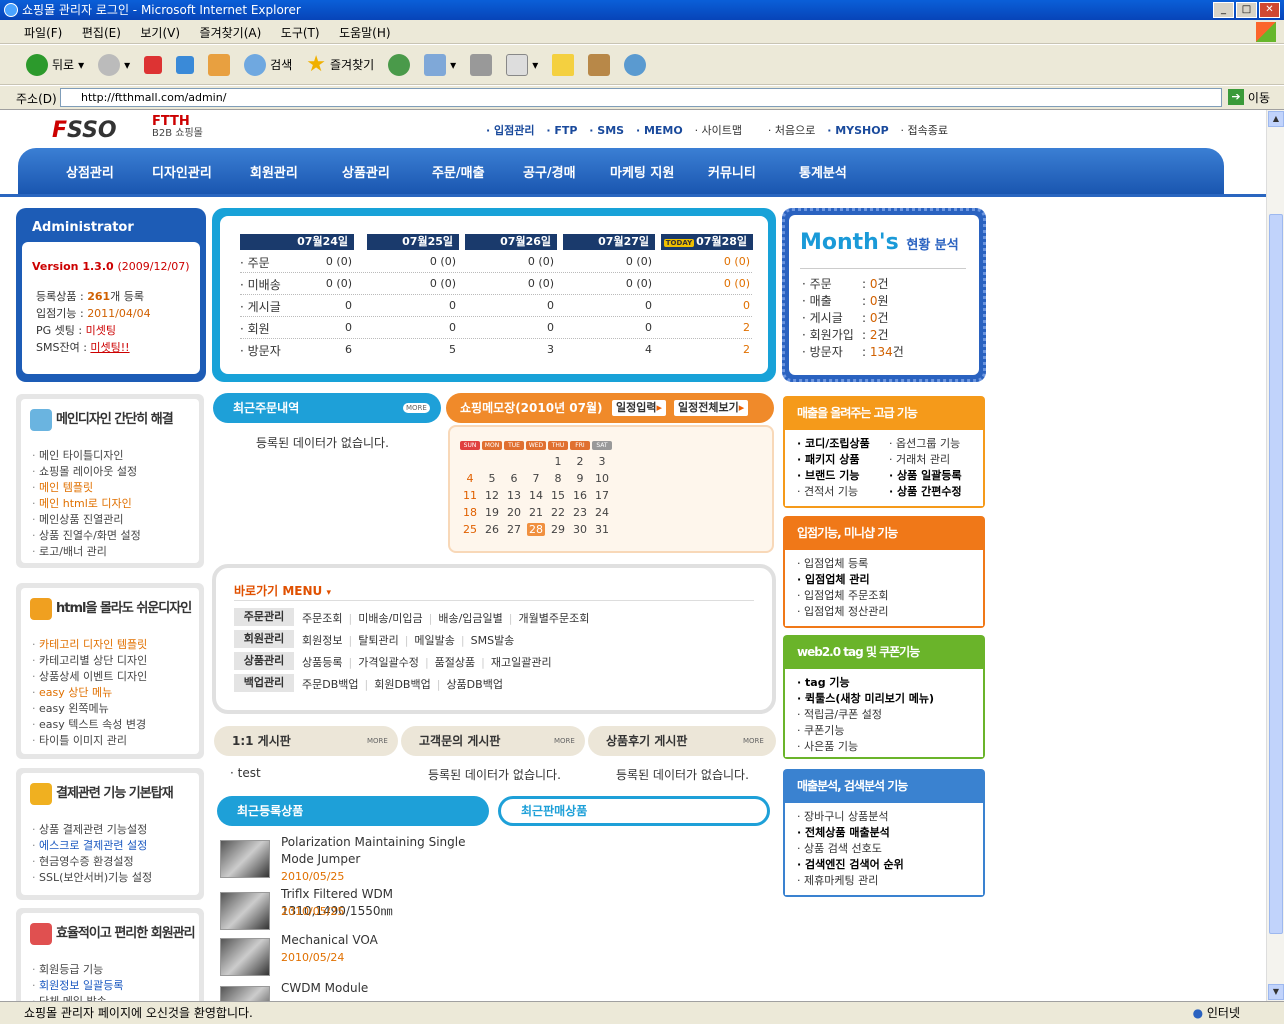  Describe the element at coordinates (474, 684) in the screenshot. I see `quick-link: 상품DB백업` at that location.